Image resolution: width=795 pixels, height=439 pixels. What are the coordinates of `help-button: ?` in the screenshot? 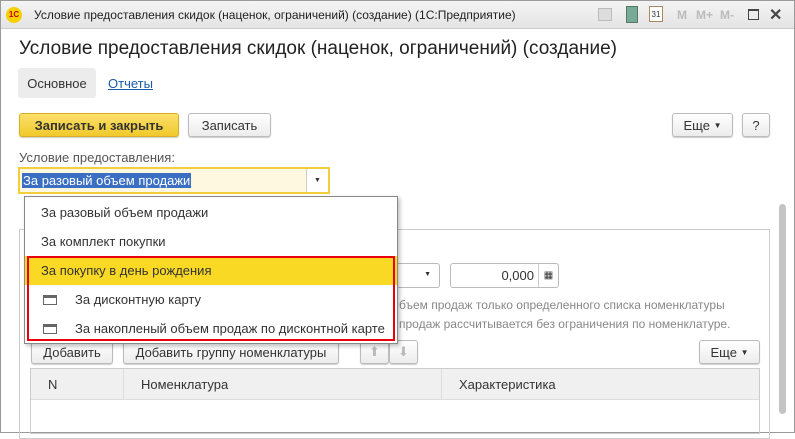 It's located at (756, 125).